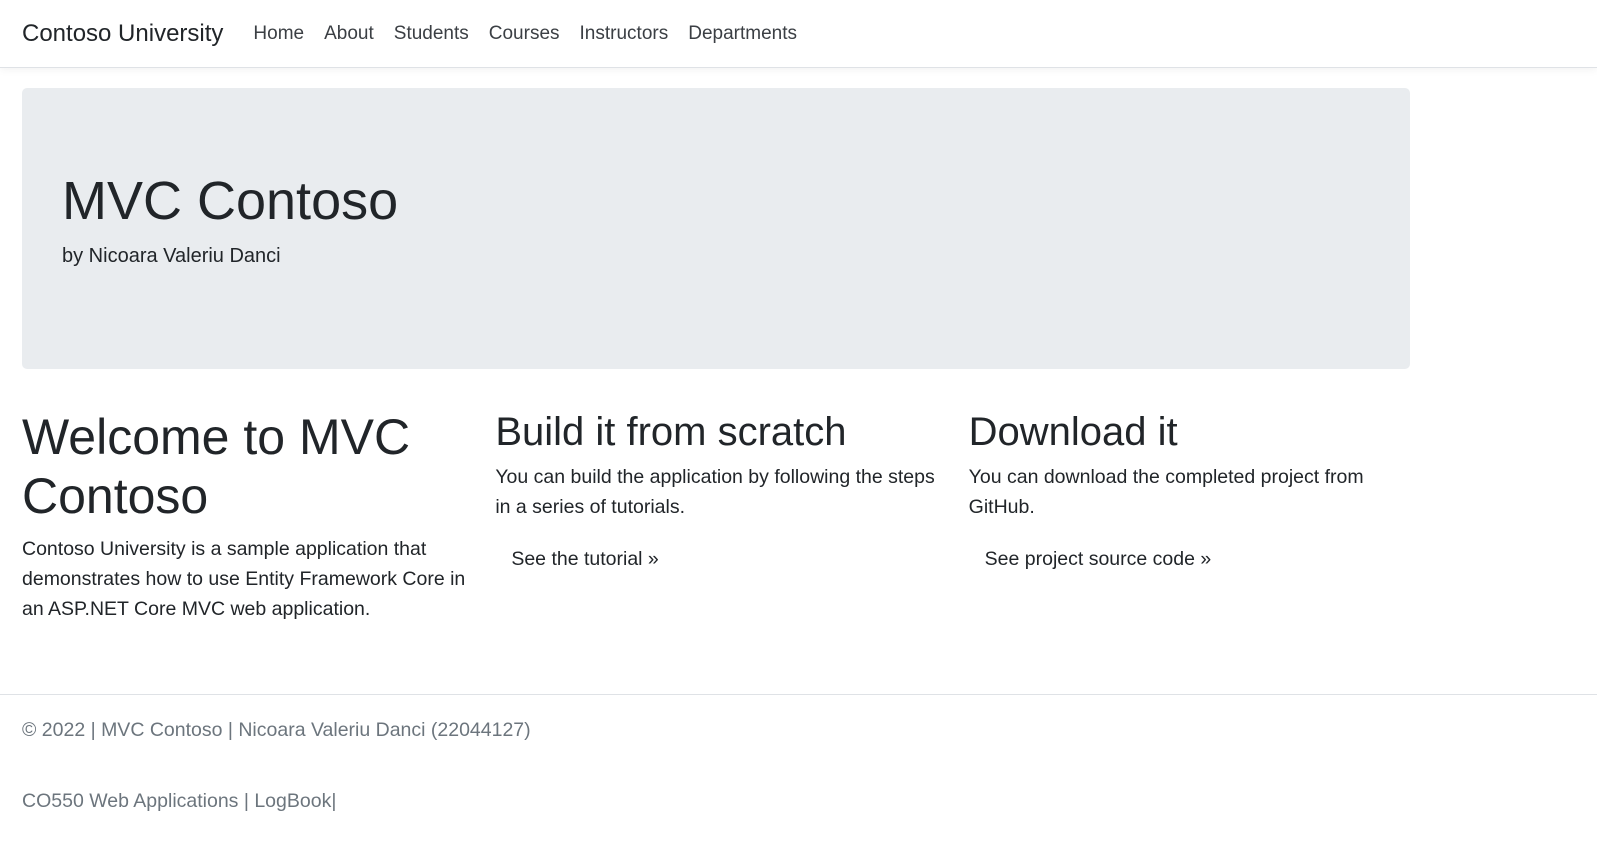  I want to click on build-title: Build it from scratch, so click(671, 432).